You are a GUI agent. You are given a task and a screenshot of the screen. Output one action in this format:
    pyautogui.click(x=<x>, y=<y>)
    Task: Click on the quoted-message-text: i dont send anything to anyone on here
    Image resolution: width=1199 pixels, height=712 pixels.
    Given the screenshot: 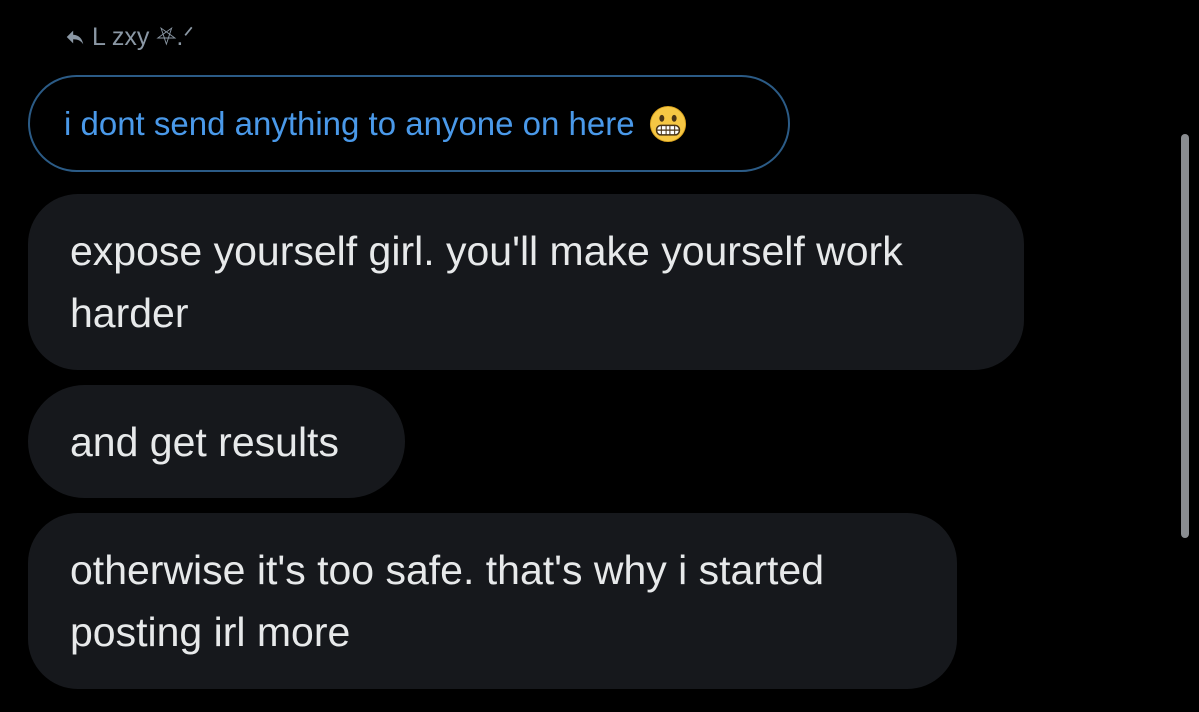 What is the action you would take?
    pyautogui.click(x=349, y=123)
    